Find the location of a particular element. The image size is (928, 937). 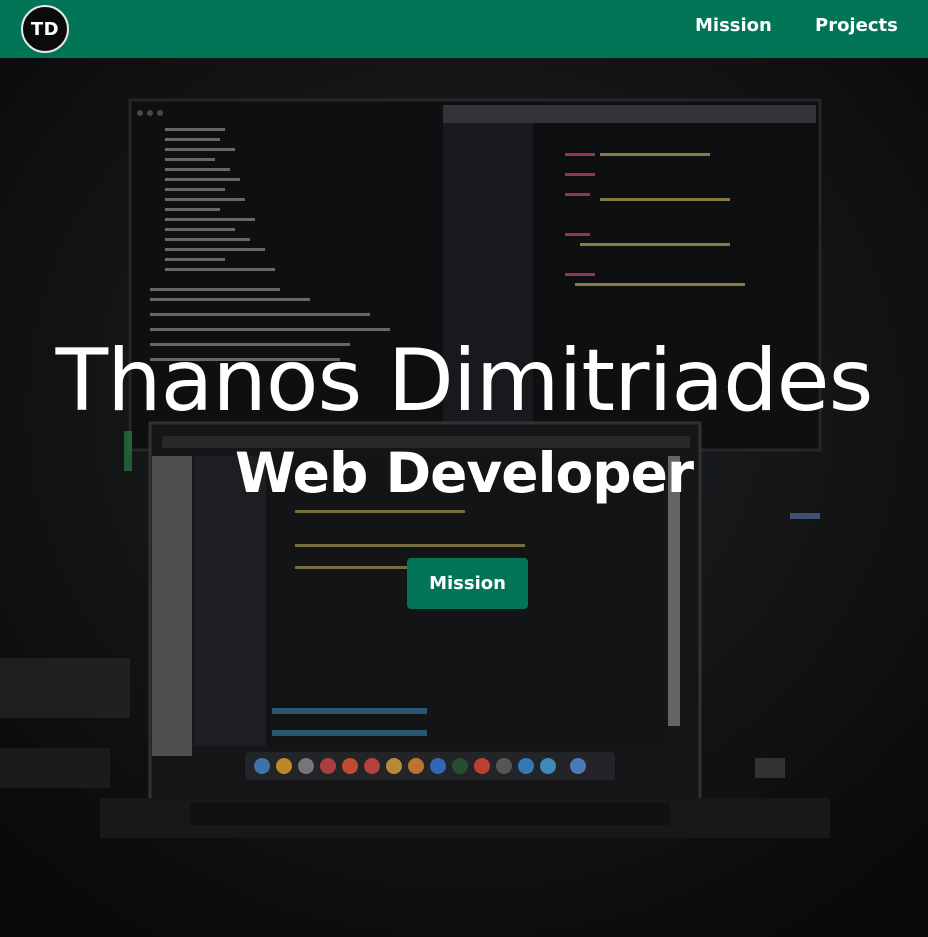

hero-title: Thanos Dimitriades is located at coordinates (464, 381).